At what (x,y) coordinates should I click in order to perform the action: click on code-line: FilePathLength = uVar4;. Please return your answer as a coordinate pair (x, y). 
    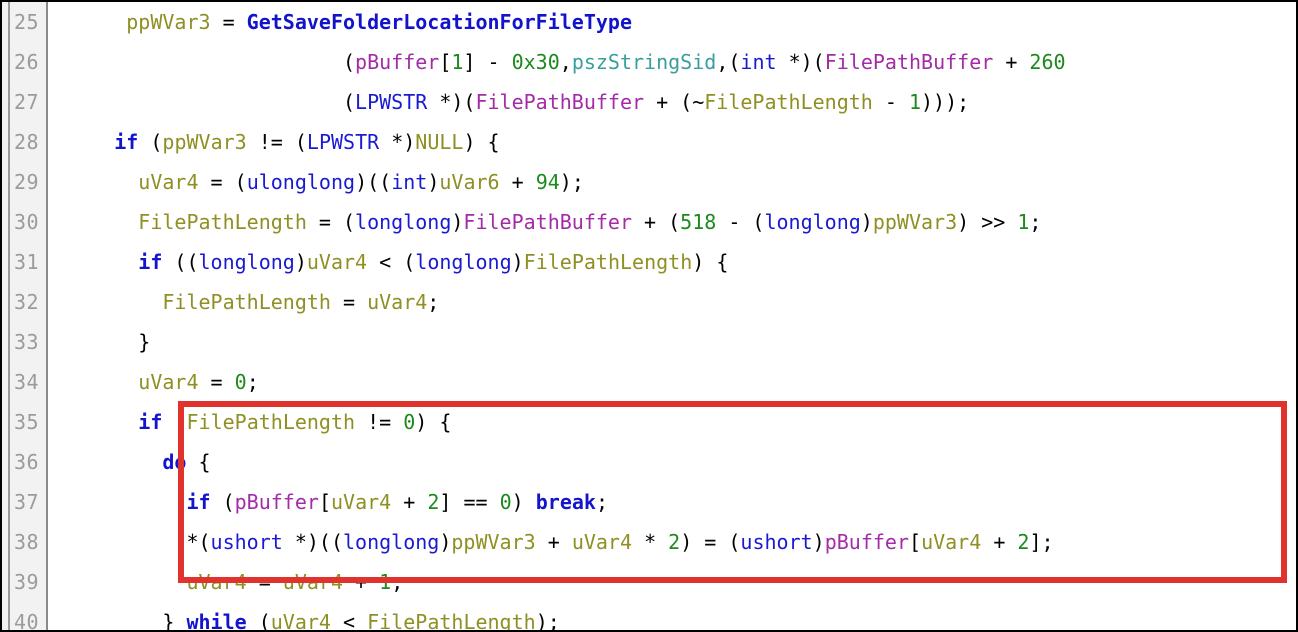
    Looking at the image, I should click on (672, 302).